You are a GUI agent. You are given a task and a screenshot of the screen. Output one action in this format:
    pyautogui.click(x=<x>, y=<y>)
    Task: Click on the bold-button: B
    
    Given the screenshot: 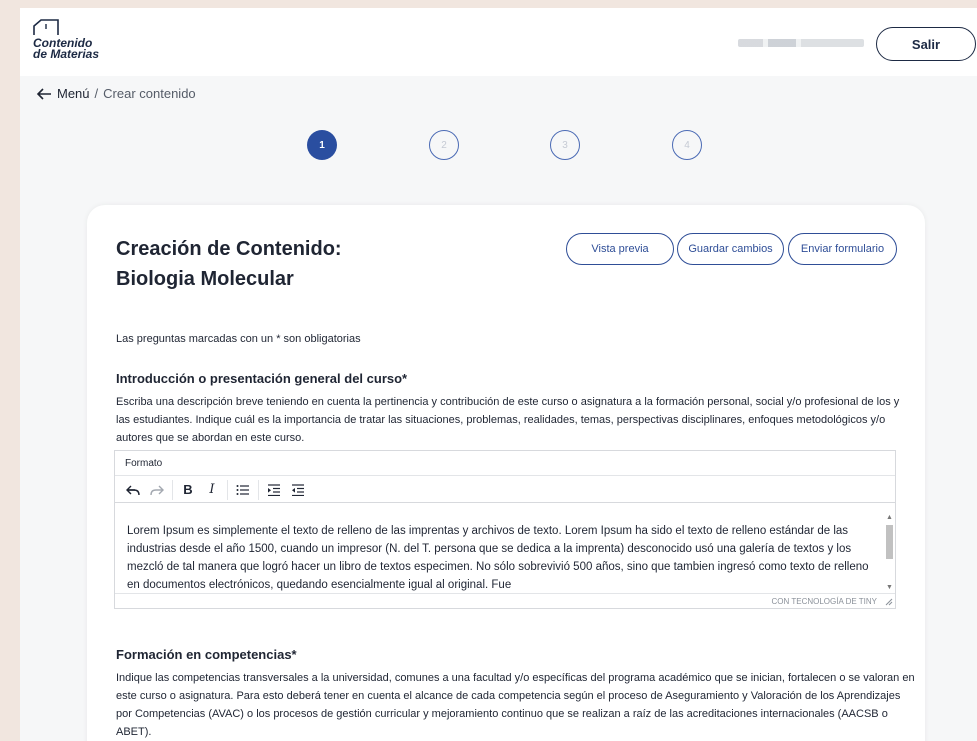 What is the action you would take?
    pyautogui.click(x=188, y=490)
    